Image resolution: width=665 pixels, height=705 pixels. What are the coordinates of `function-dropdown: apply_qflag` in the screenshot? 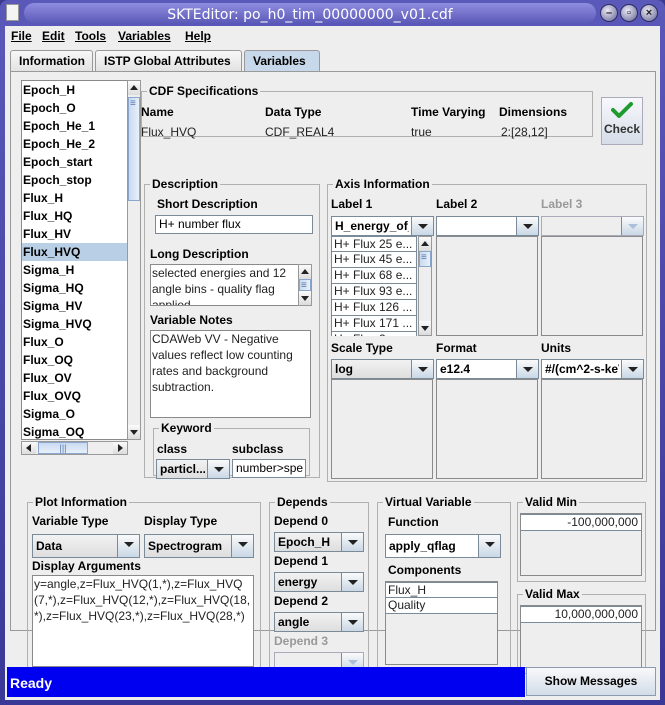 It's located at (443, 546).